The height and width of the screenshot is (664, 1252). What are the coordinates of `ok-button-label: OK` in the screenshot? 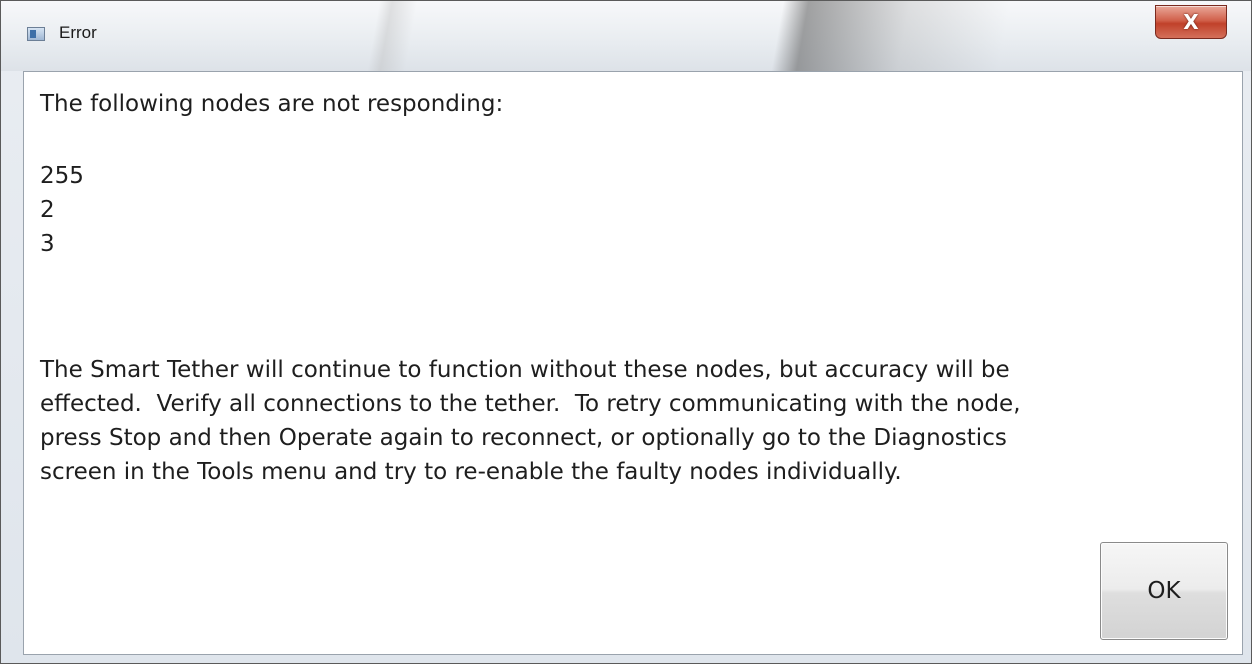 It's located at (1164, 591).